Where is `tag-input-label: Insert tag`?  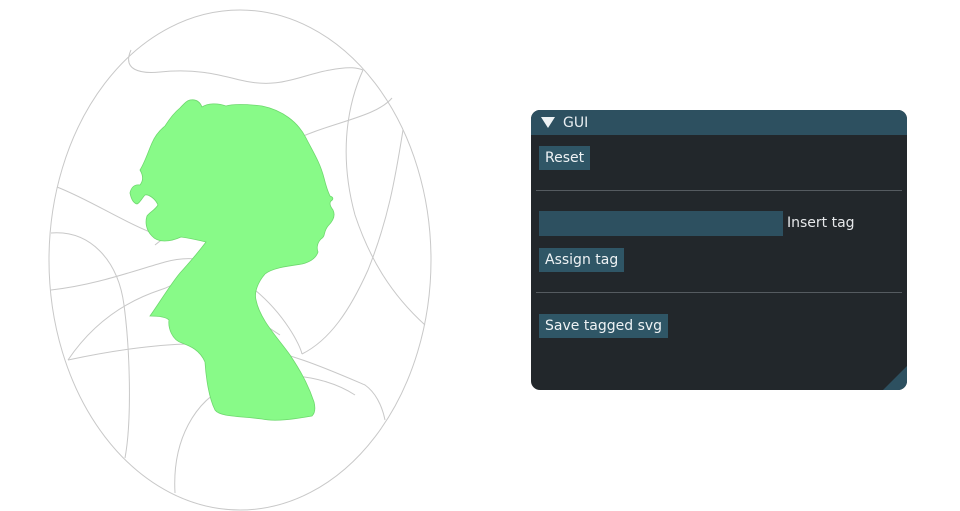 tag-input-label: Insert tag is located at coordinates (821, 223).